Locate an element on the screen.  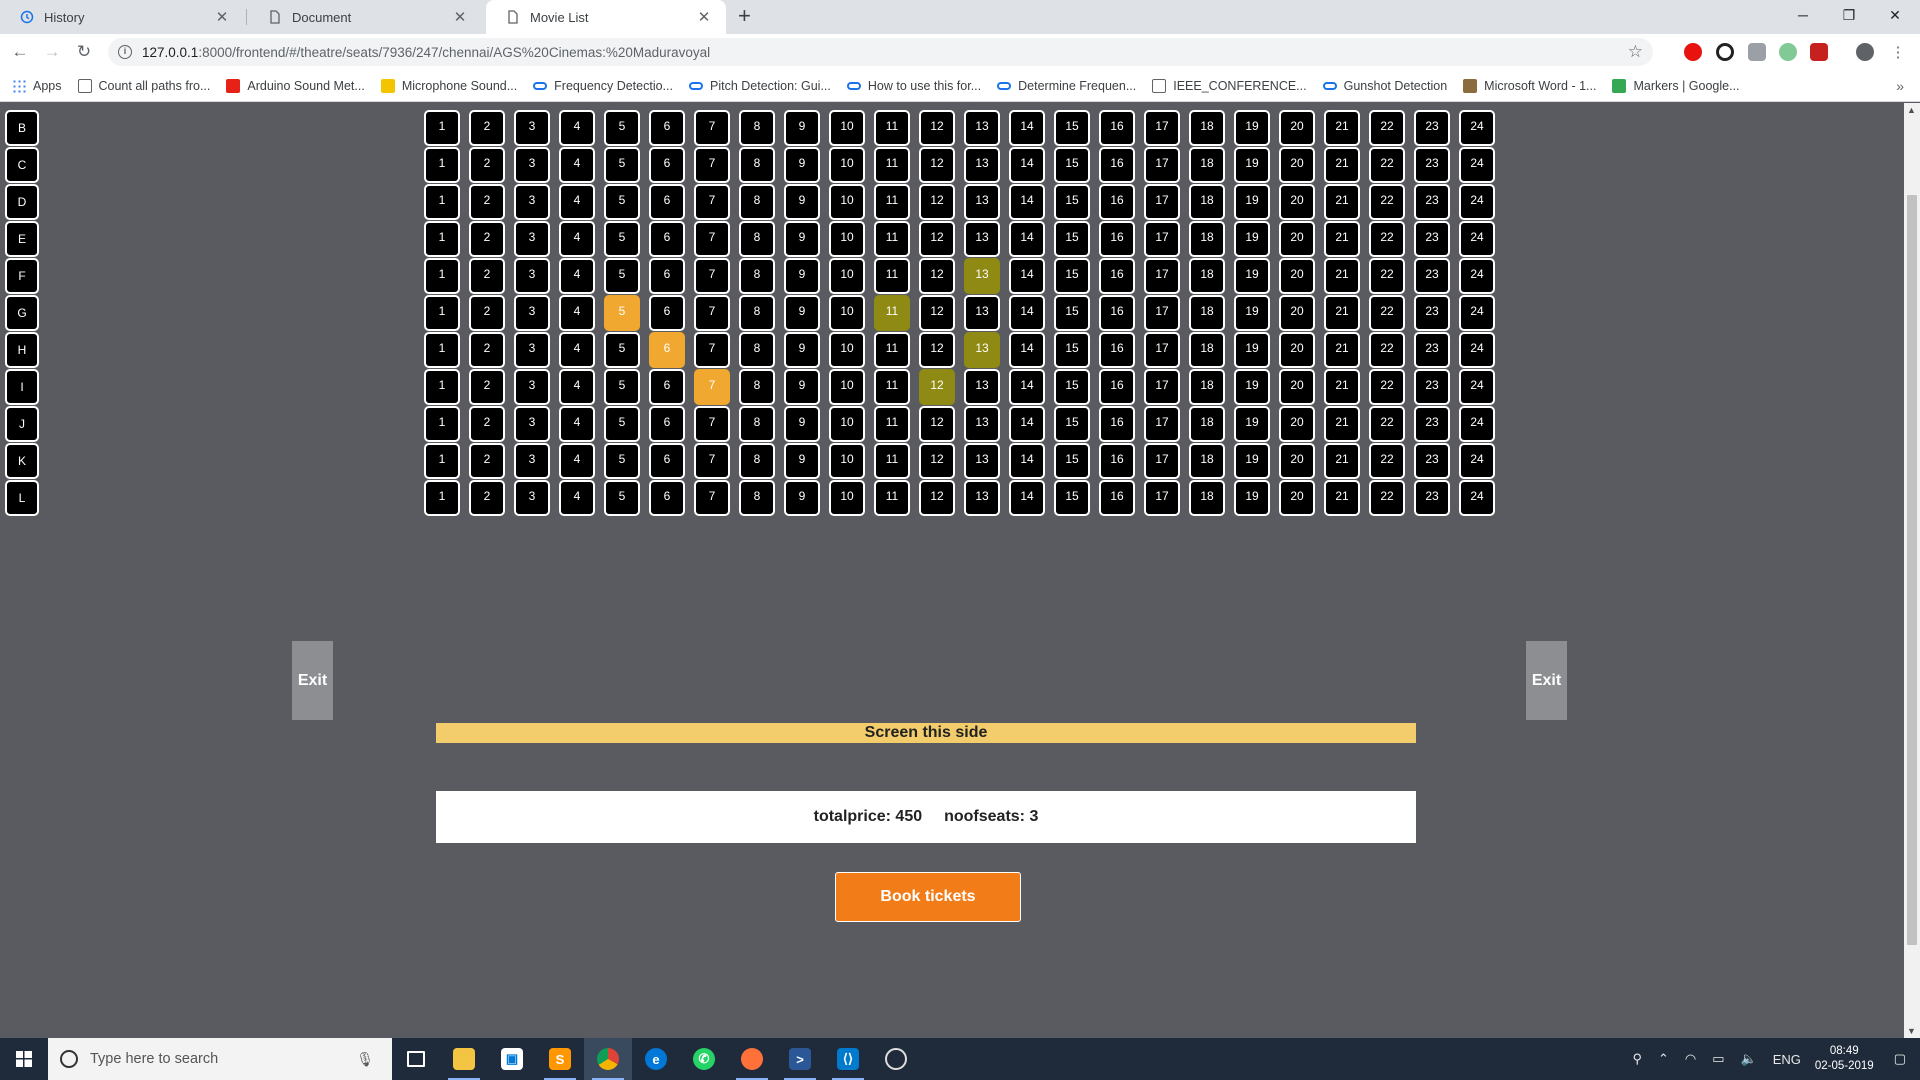
seat-h-10: 10 is located at coordinates (847, 350).